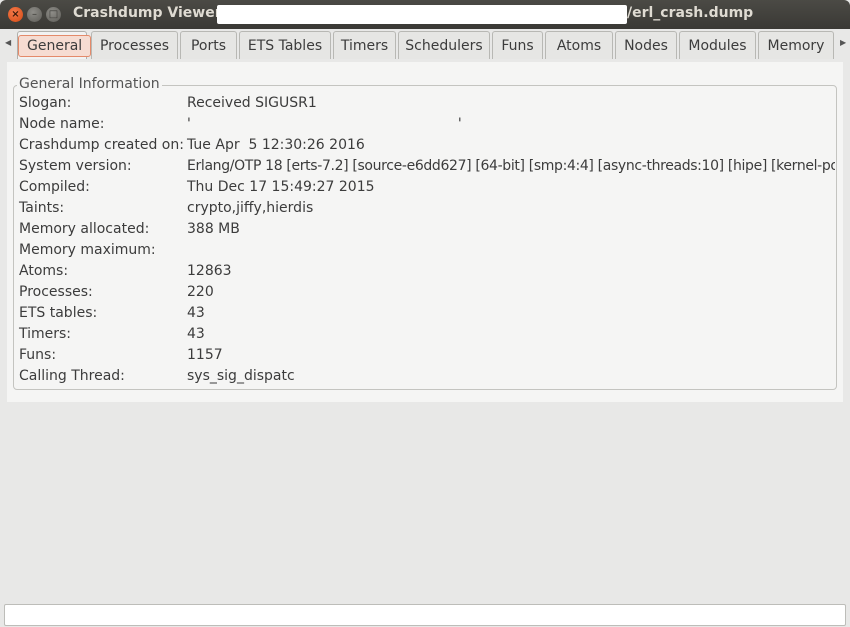  Describe the element at coordinates (843, 42) in the screenshot. I see `tab-scroll-right-icon: ▶` at that location.